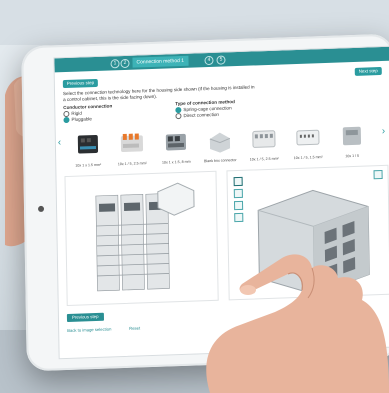  What do you see at coordinates (41, 209) in the screenshot?
I see `camera-dot` at bounding box center [41, 209].